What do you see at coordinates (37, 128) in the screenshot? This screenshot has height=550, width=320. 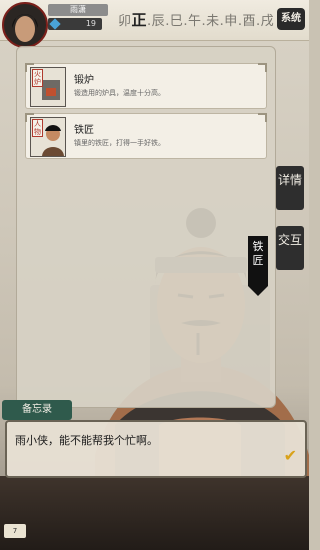 I see `card-tag: 人物` at bounding box center [37, 128].